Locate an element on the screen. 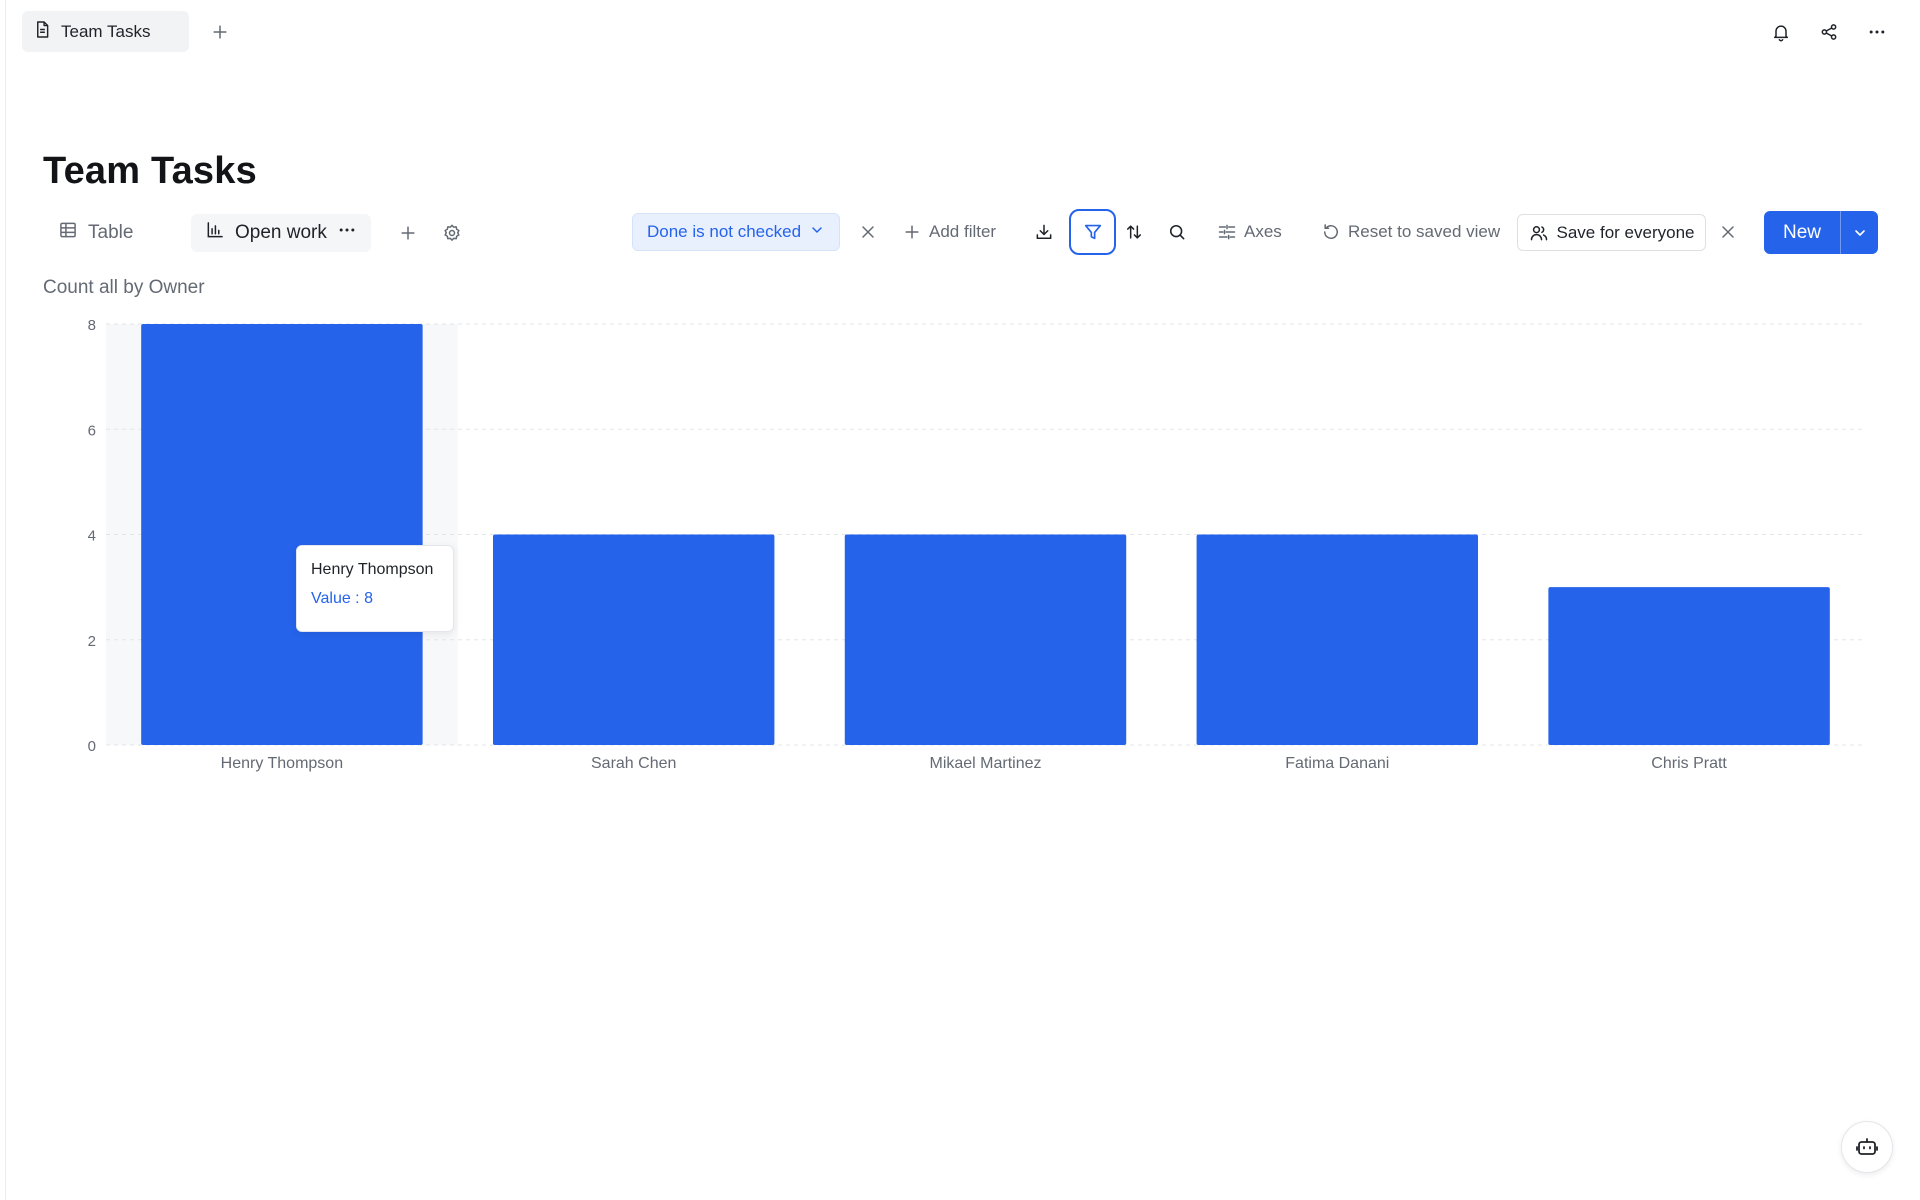  new-dropdown-toggle is located at coordinates (1859, 232).